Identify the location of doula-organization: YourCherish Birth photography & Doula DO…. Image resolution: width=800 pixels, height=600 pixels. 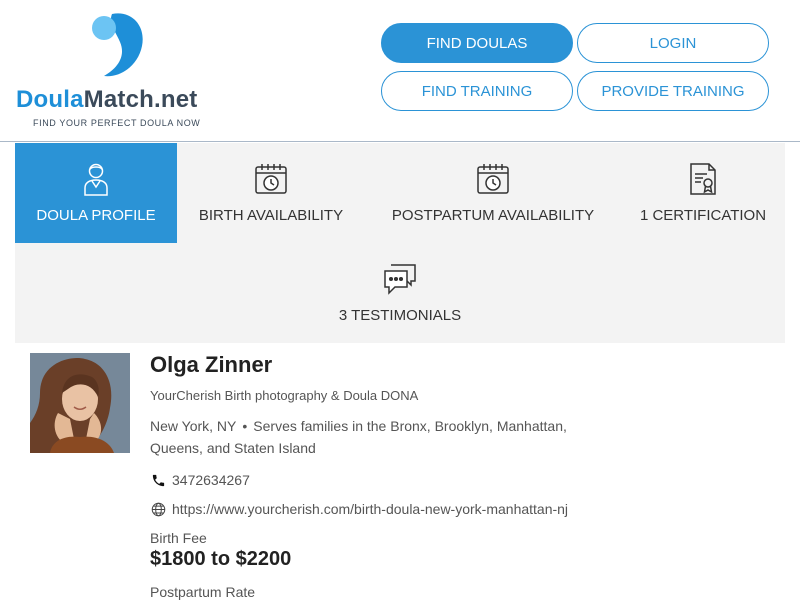
(284, 395).